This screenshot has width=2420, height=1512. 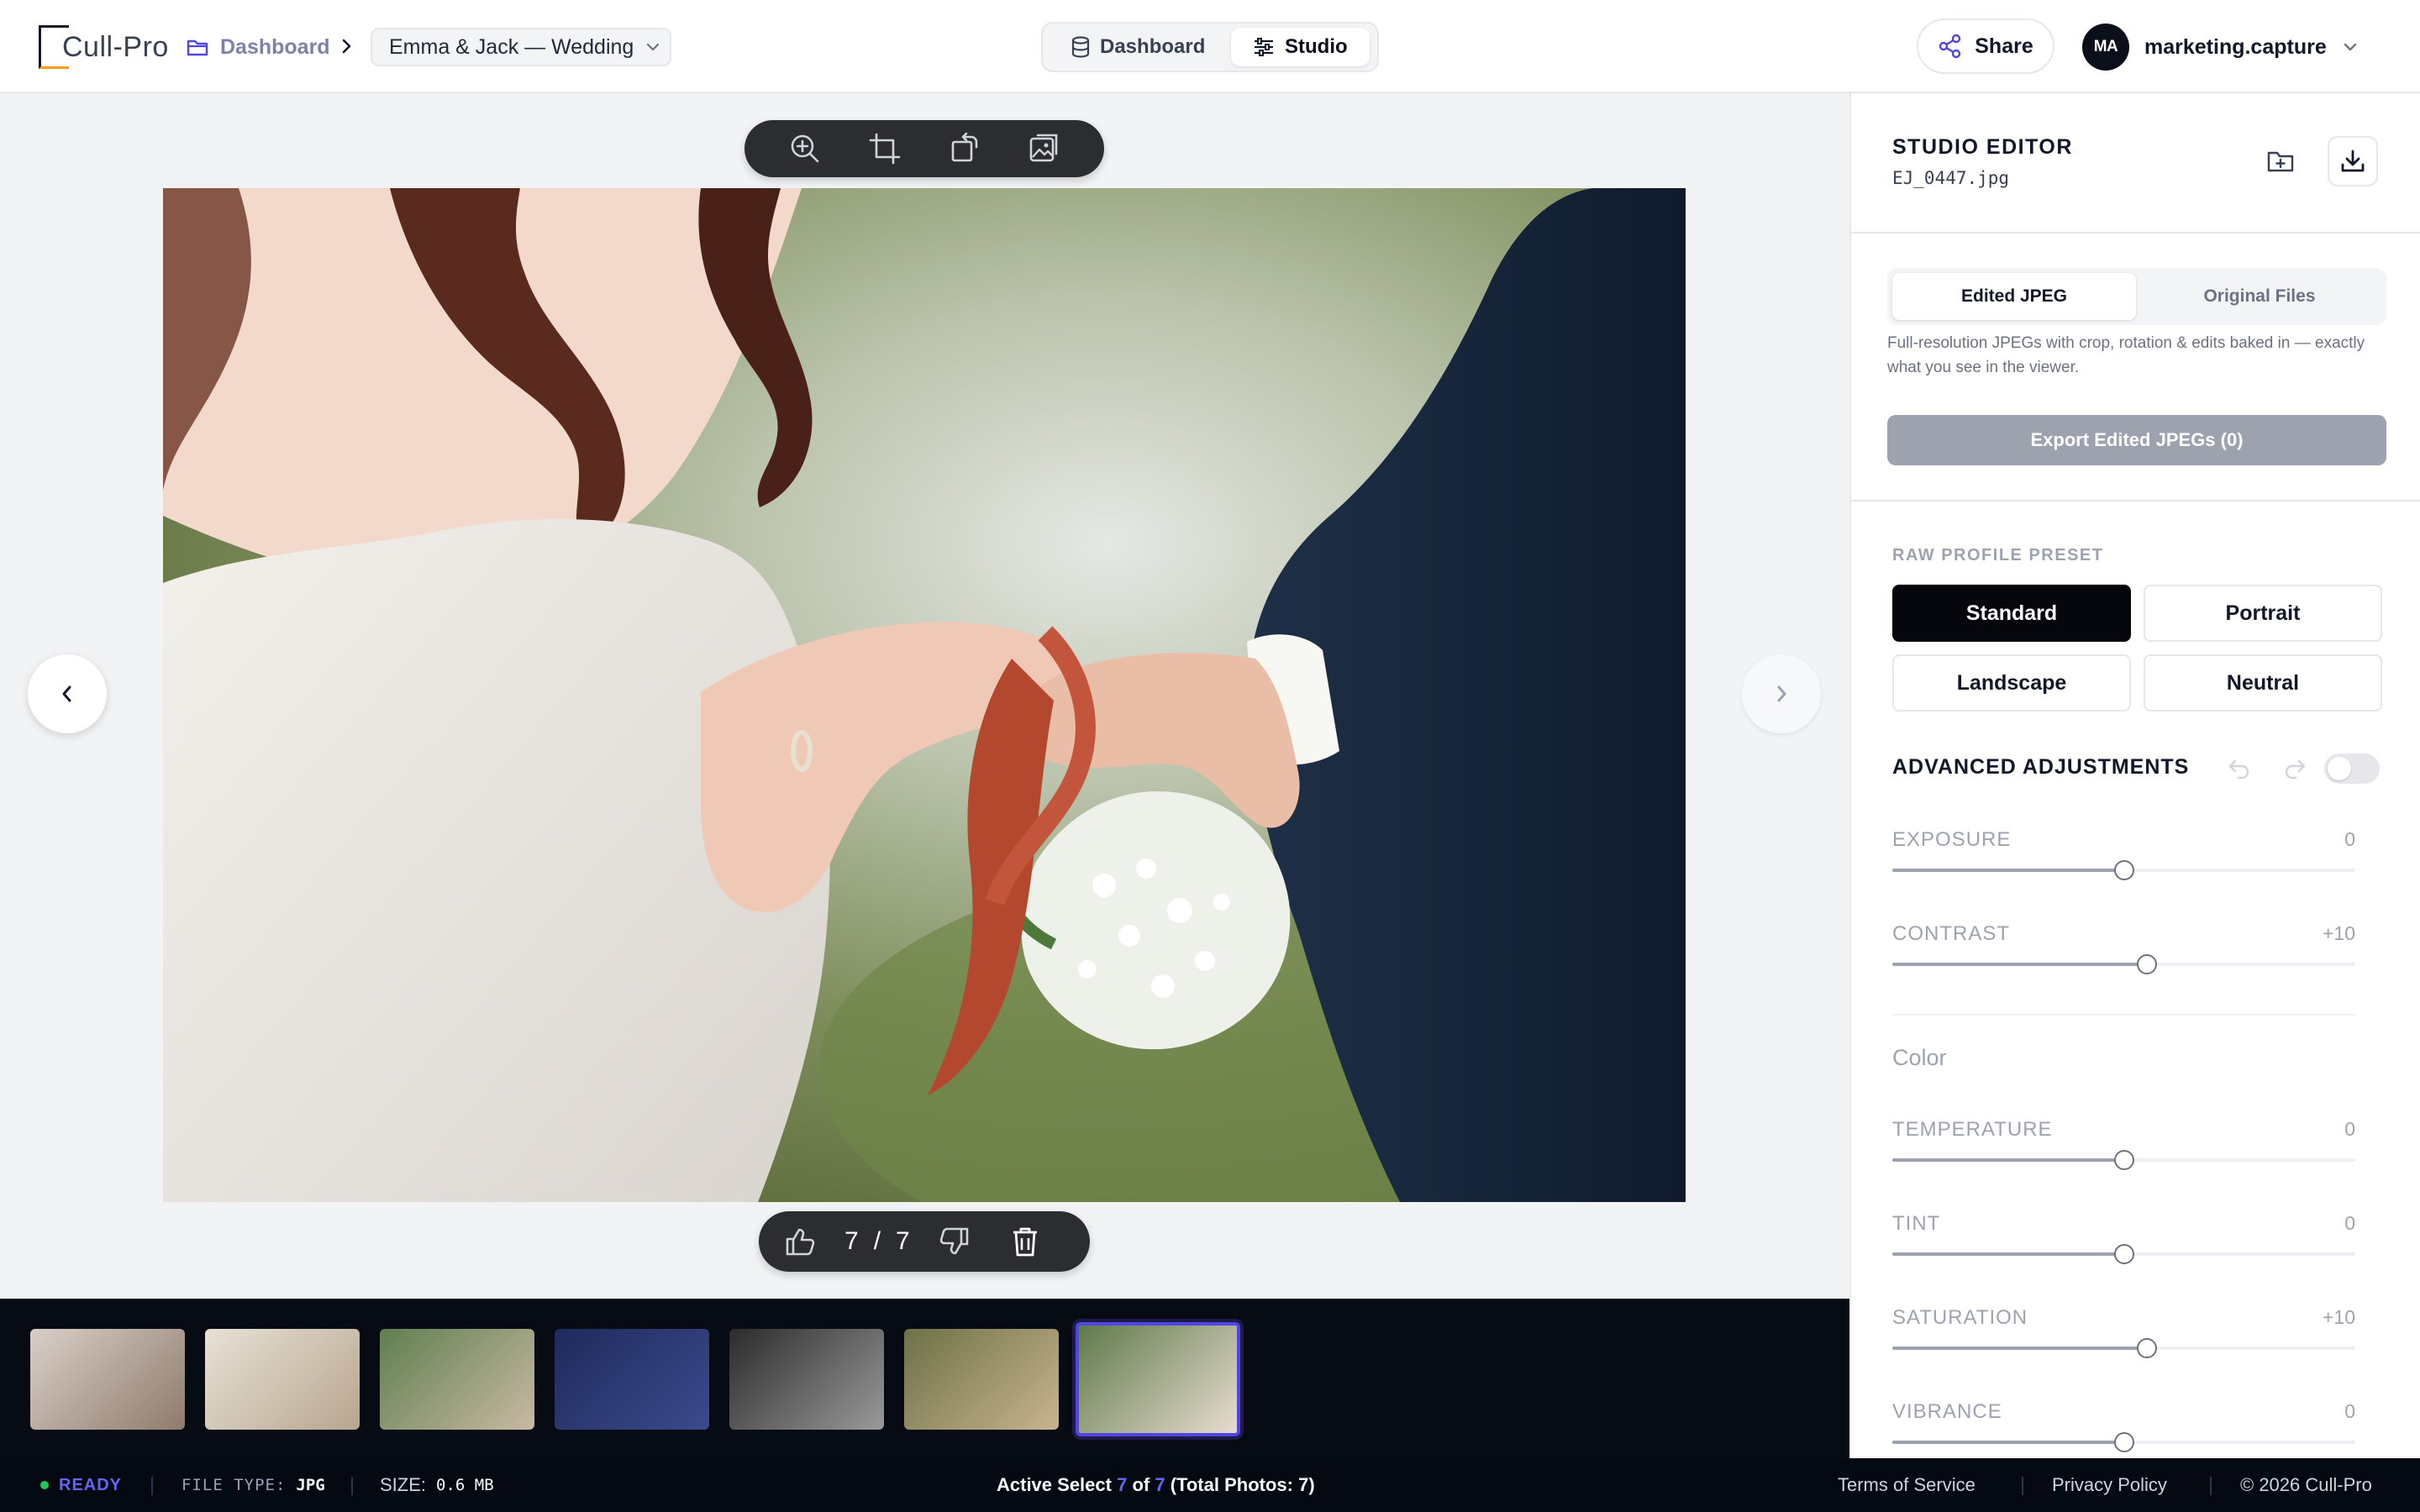 What do you see at coordinates (1782, 693) in the screenshot?
I see `next-photo-button` at bounding box center [1782, 693].